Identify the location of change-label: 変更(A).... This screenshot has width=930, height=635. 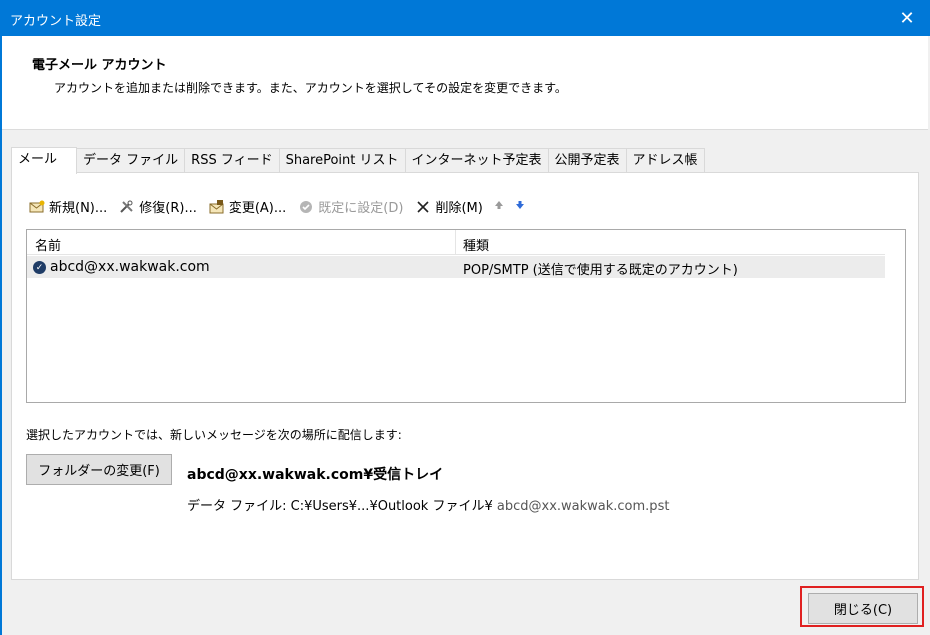
(257, 208).